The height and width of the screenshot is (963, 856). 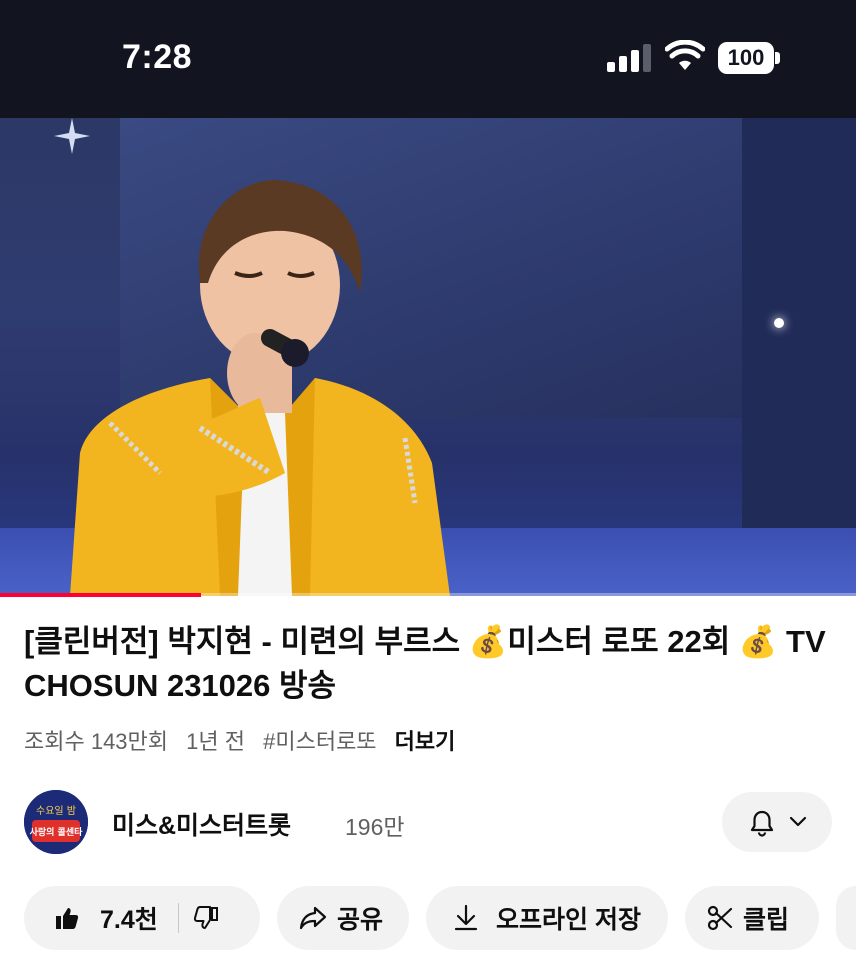 What do you see at coordinates (799, 333) in the screenshot?
I see `stage-panel` at bounding box center [799, 333].